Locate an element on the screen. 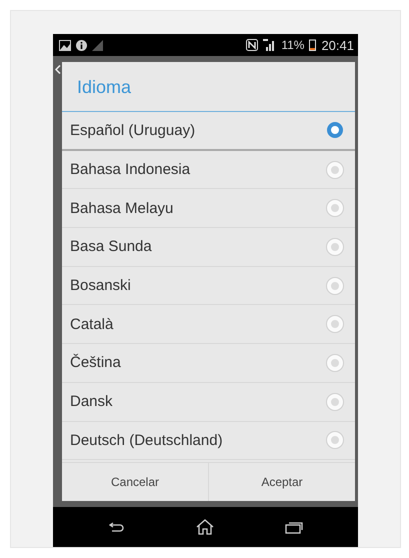 The image size is (409, 558). language-option: Bahasa Melayu is located at coordinates (208, 208).